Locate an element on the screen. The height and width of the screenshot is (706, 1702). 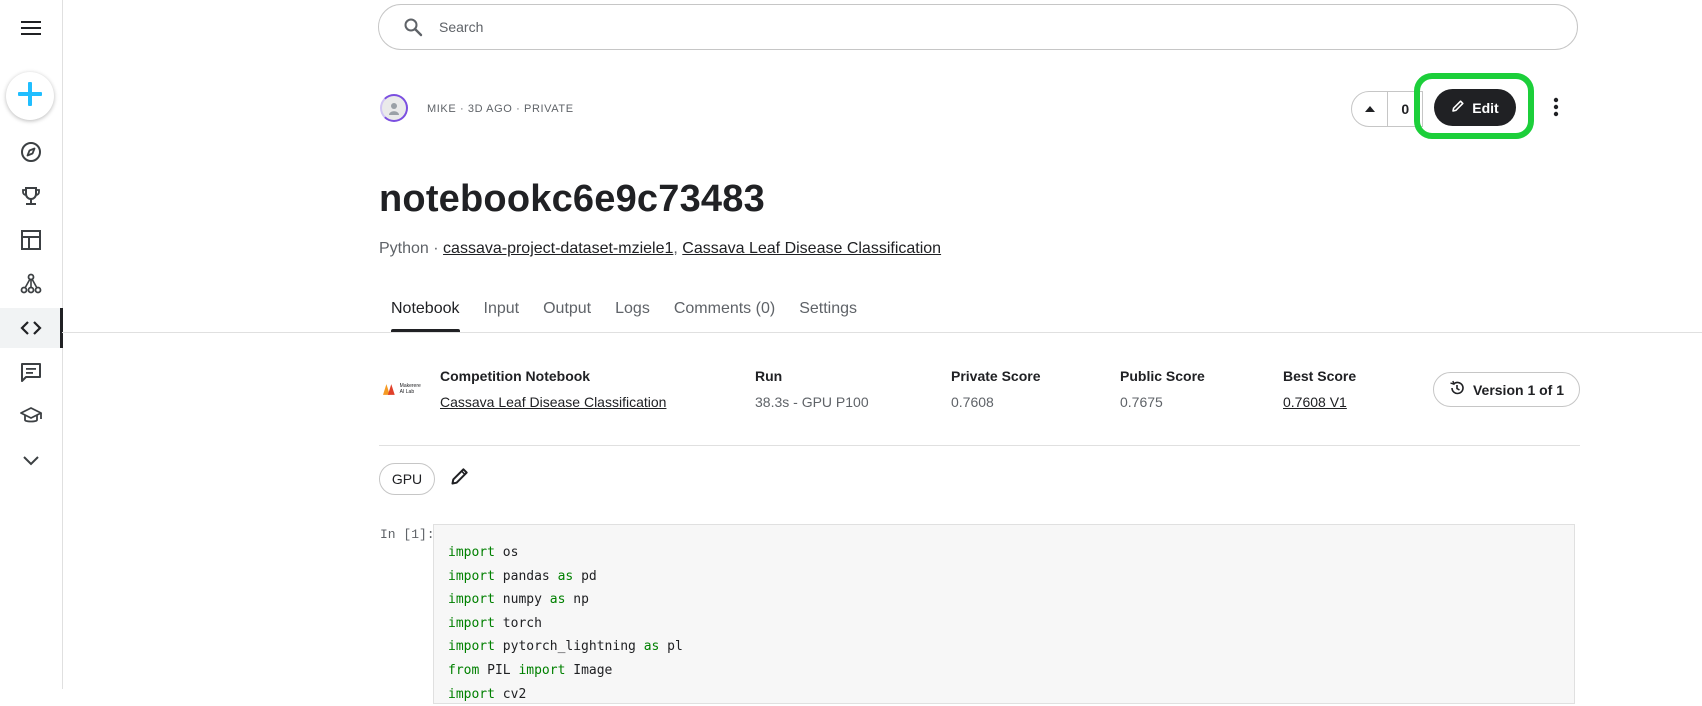
create-button is located at coordinates (30, 96).